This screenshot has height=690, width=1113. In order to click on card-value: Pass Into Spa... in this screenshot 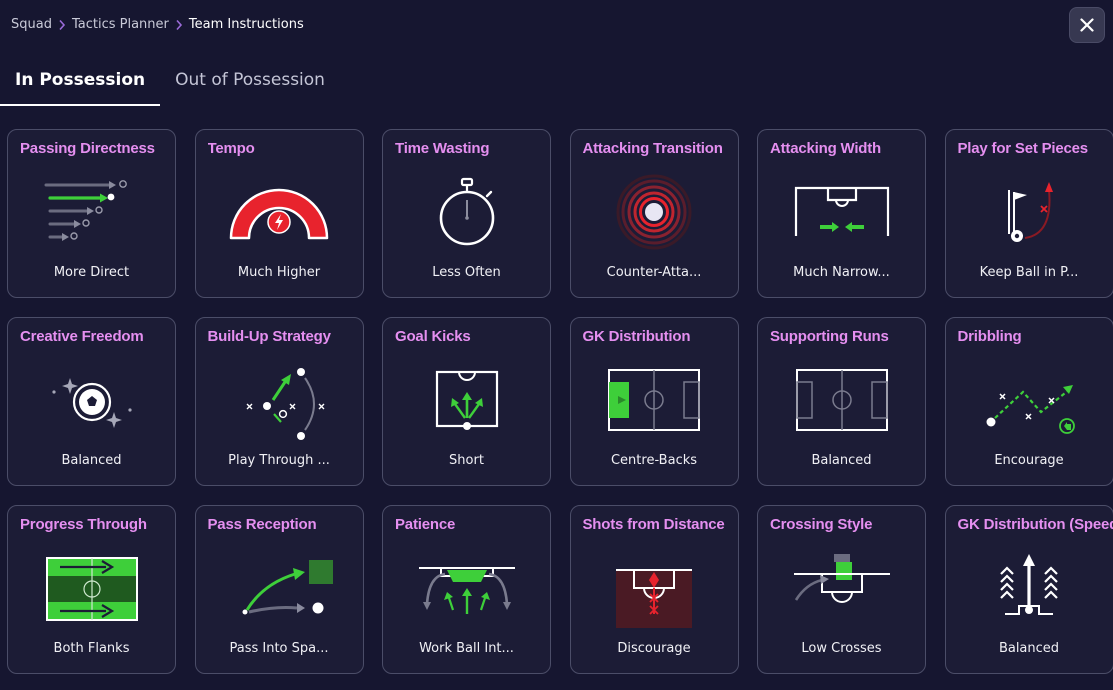, I will do `click(279, 648)`.